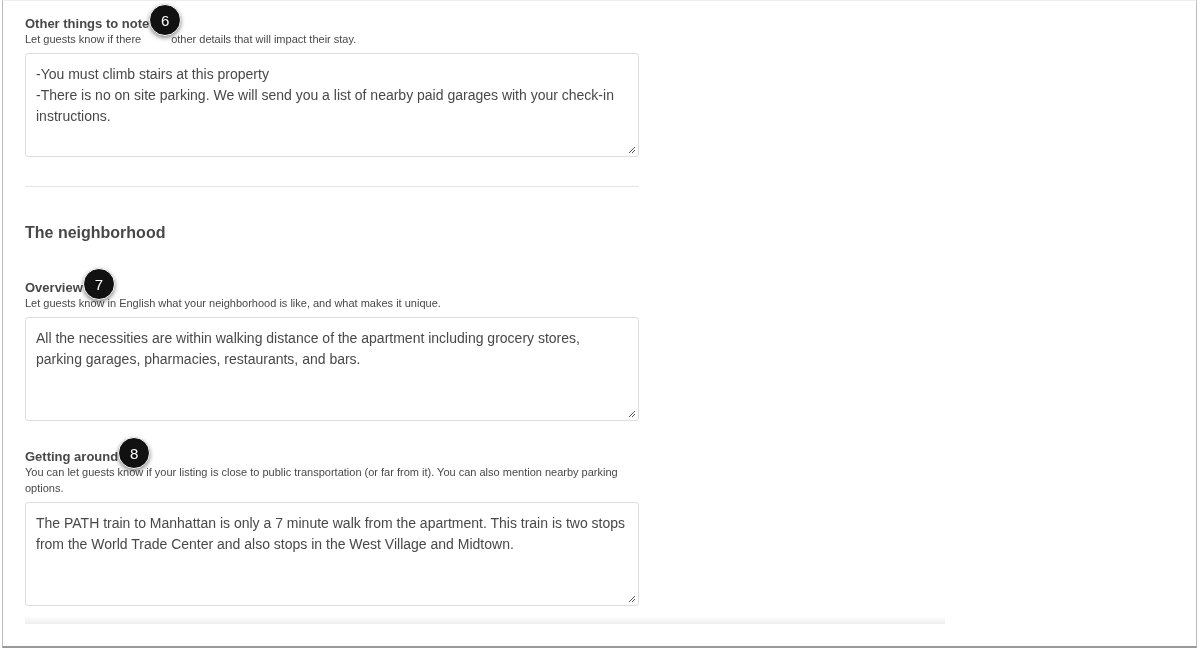  What do you see at coordinates (321, 480) in the screenshot?
I see `field-hint: You can let guests know if your listing is close to public transportation (or far from it). You can also mention nearby parking options.` at bounding box center [321, 480].